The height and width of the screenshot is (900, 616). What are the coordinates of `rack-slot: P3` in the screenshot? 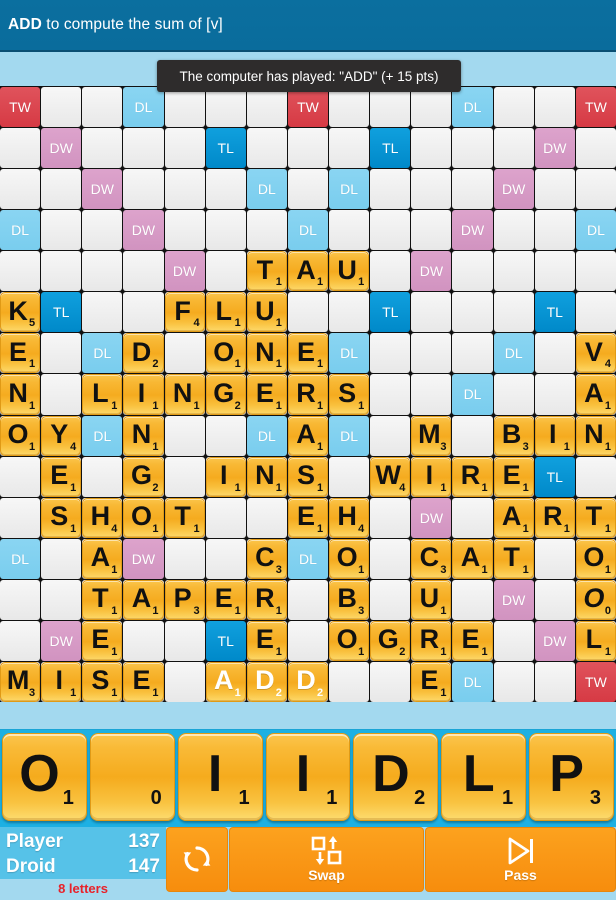 It's located at (571, 777).